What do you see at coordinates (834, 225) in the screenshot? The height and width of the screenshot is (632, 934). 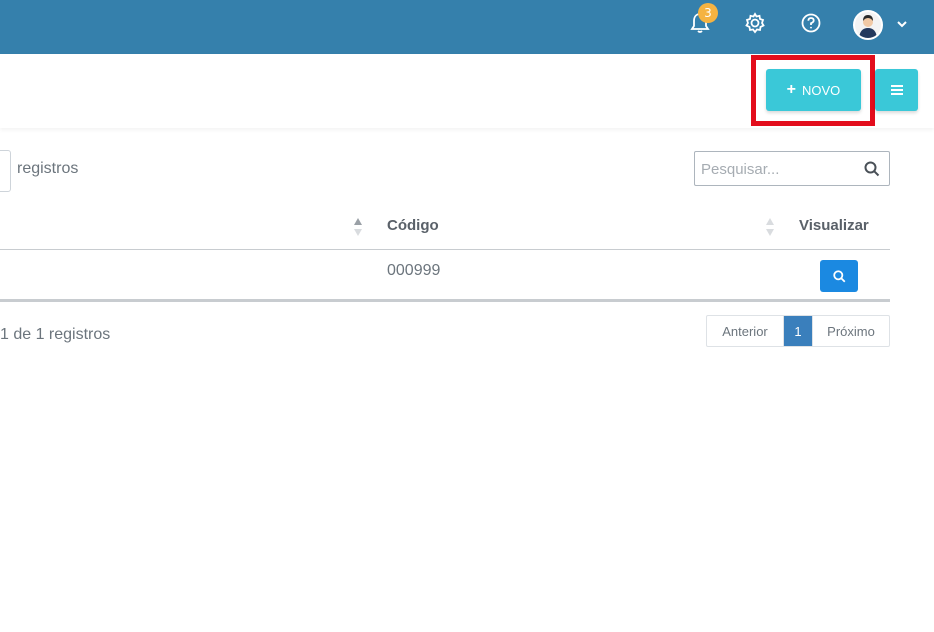 I see `column-header-visualizar: Visualizar` at bounding box center [834, 225].